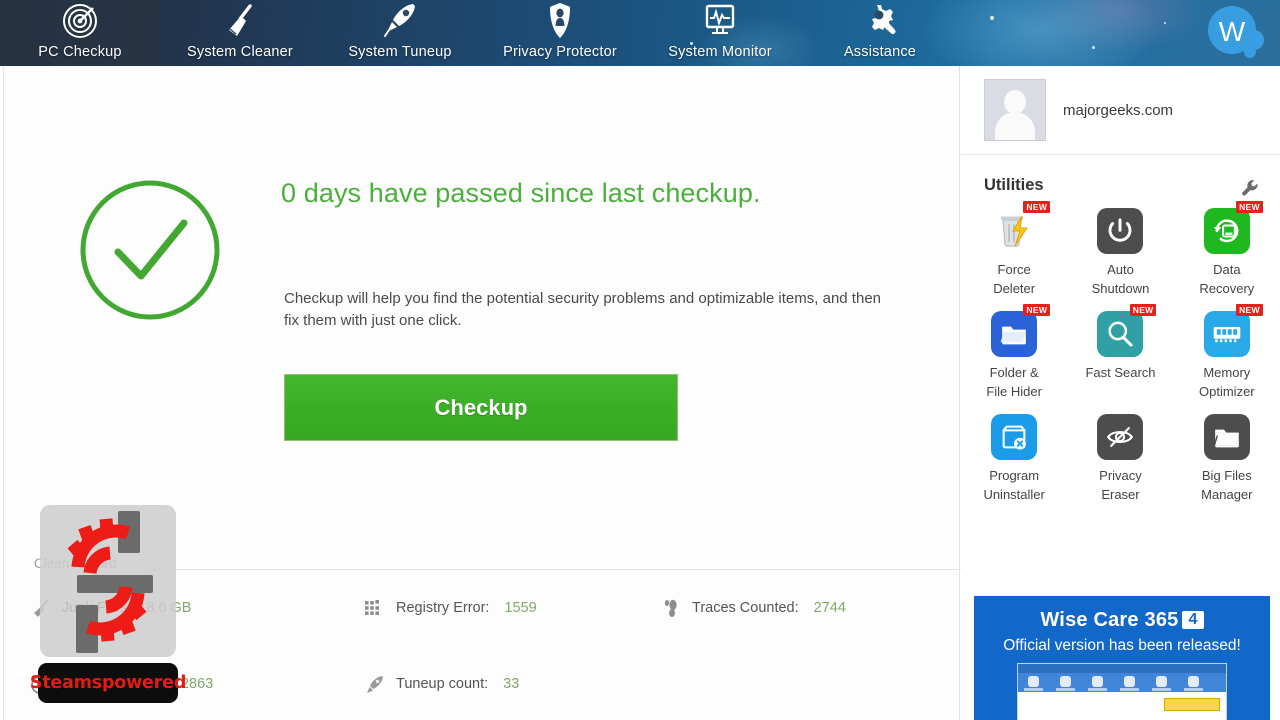 Image resolution: width=1280 pixels, height=720 pixels. Describe the element at coordinates (80, 21) in the screenshot. I see `radar-target-icon` at that location.